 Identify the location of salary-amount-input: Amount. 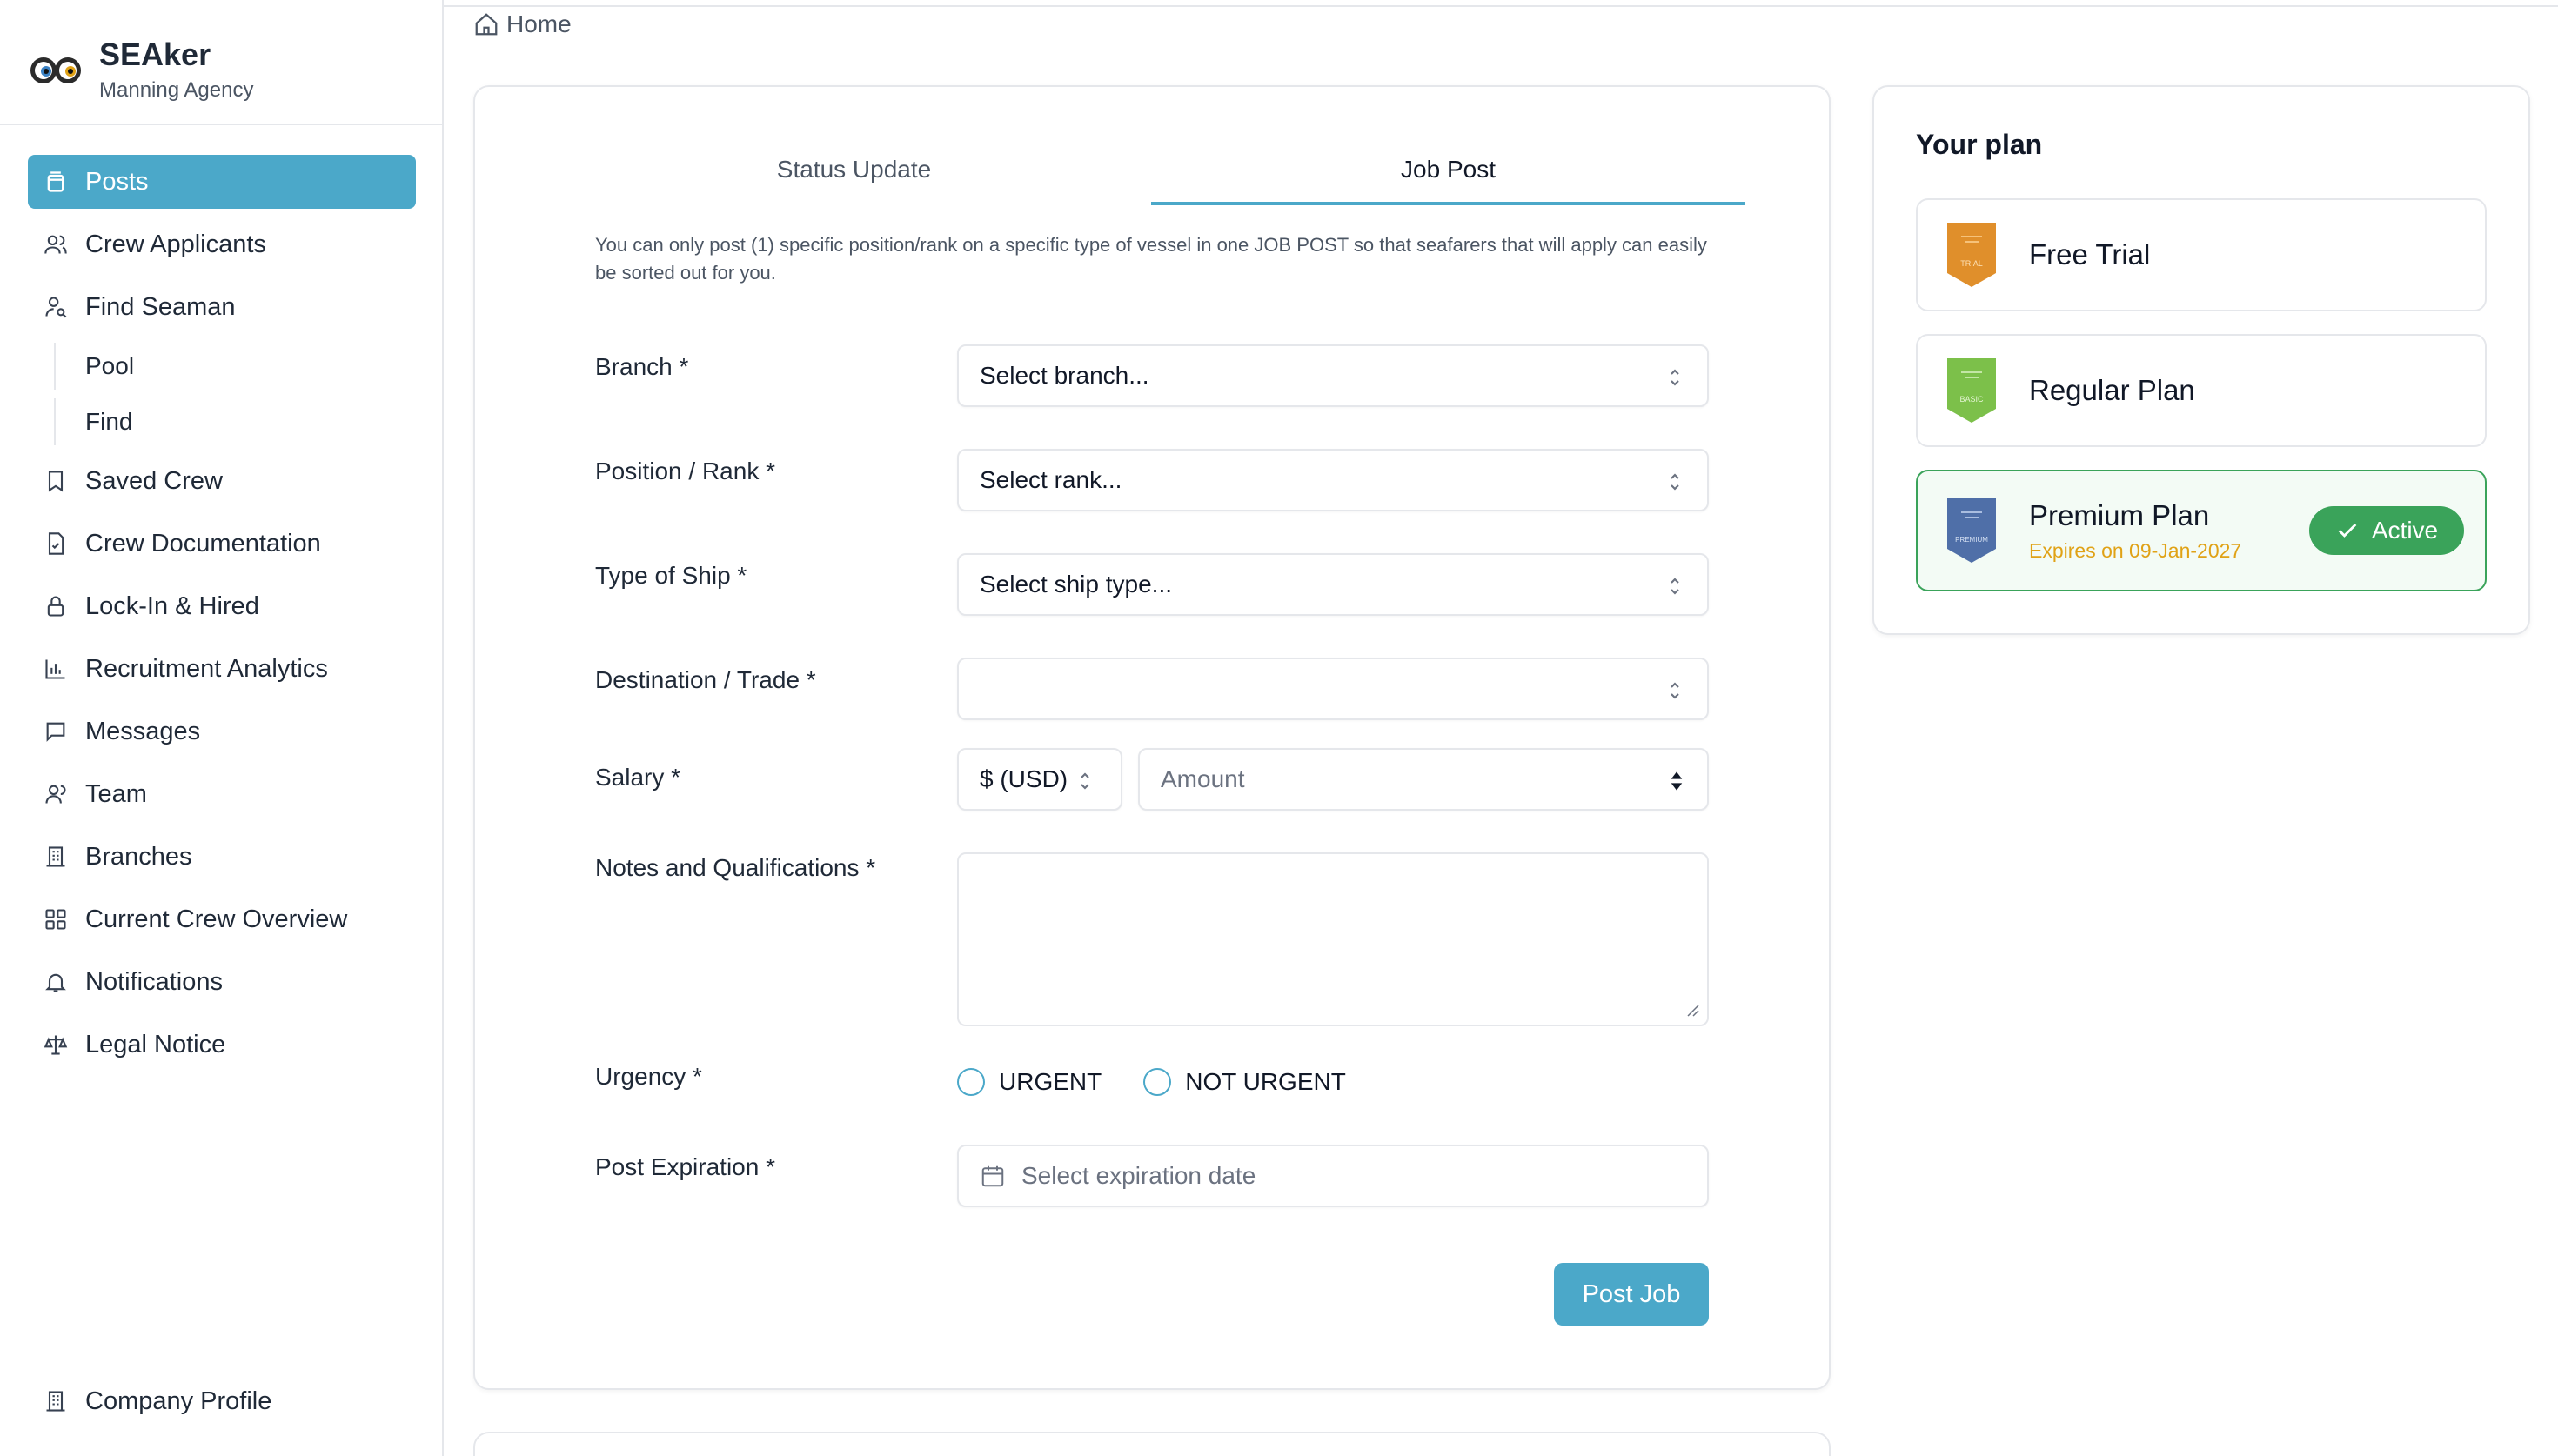
(1423, 779).